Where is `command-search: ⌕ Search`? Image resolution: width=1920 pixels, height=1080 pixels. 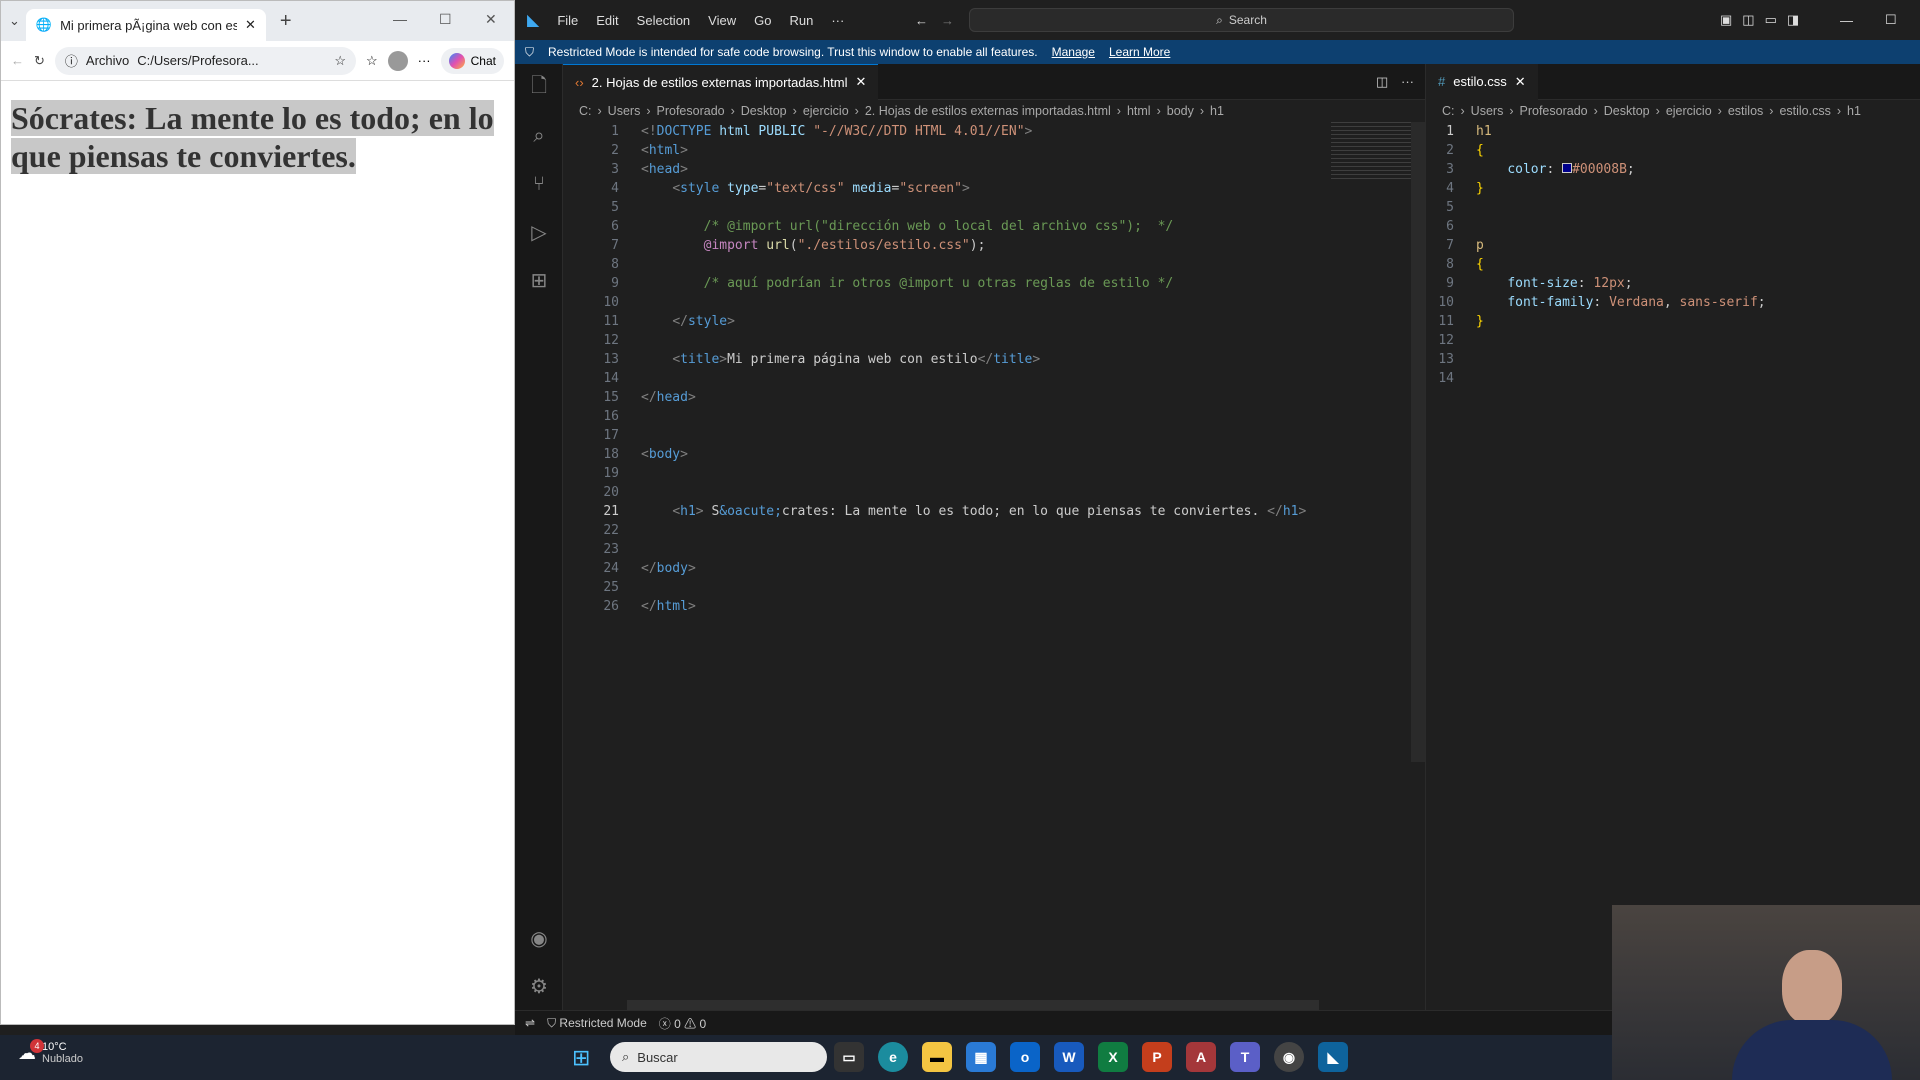
command-search: ⌕ Search is located at coordinates (1241, 20).